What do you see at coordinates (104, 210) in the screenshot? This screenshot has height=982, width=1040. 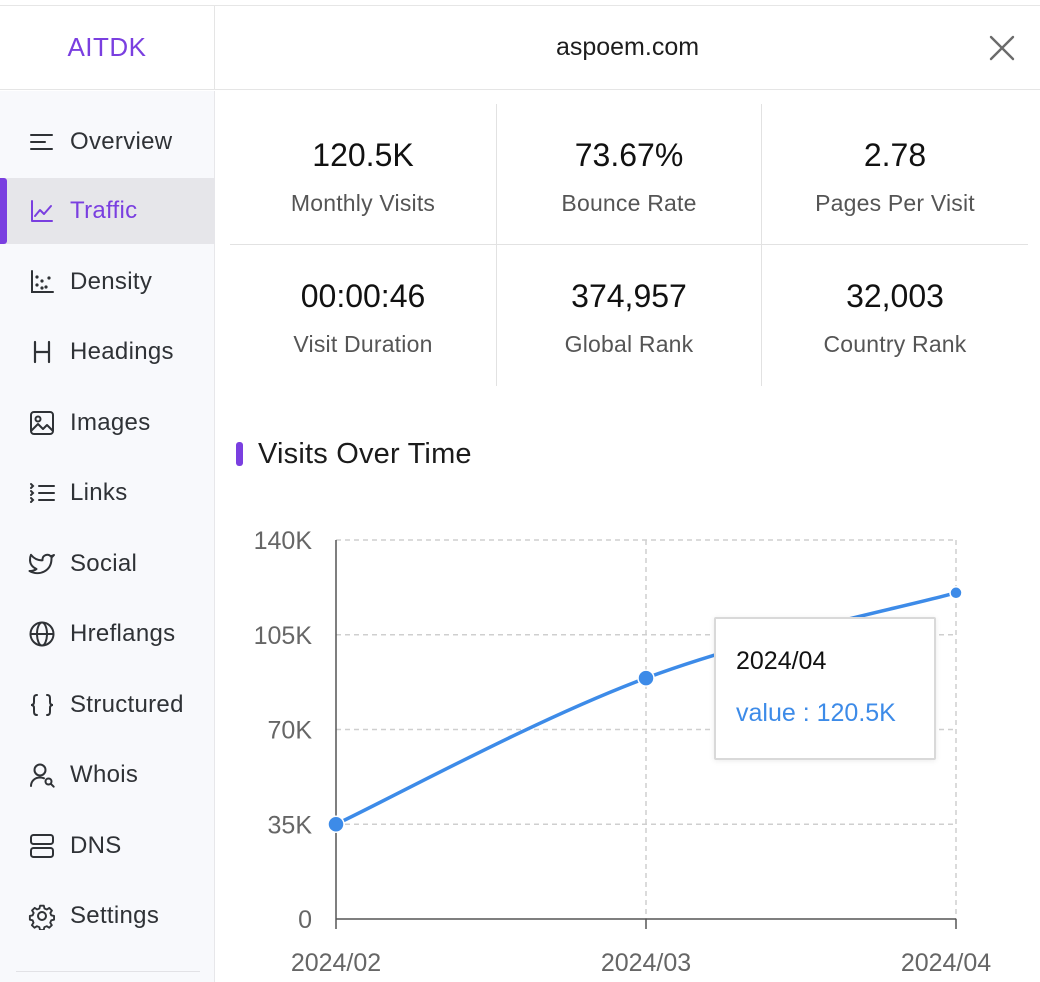 I see `sidebar-item-label: Traffic` at bounding box center [104, 210].